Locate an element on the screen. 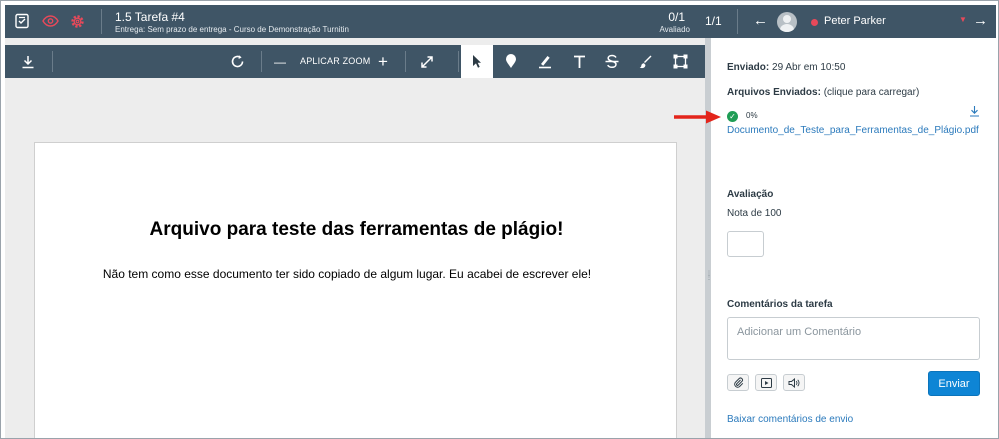 This screenshot has width=999, height=439. red-arrow-annotation is located at coordinates (697, 117).